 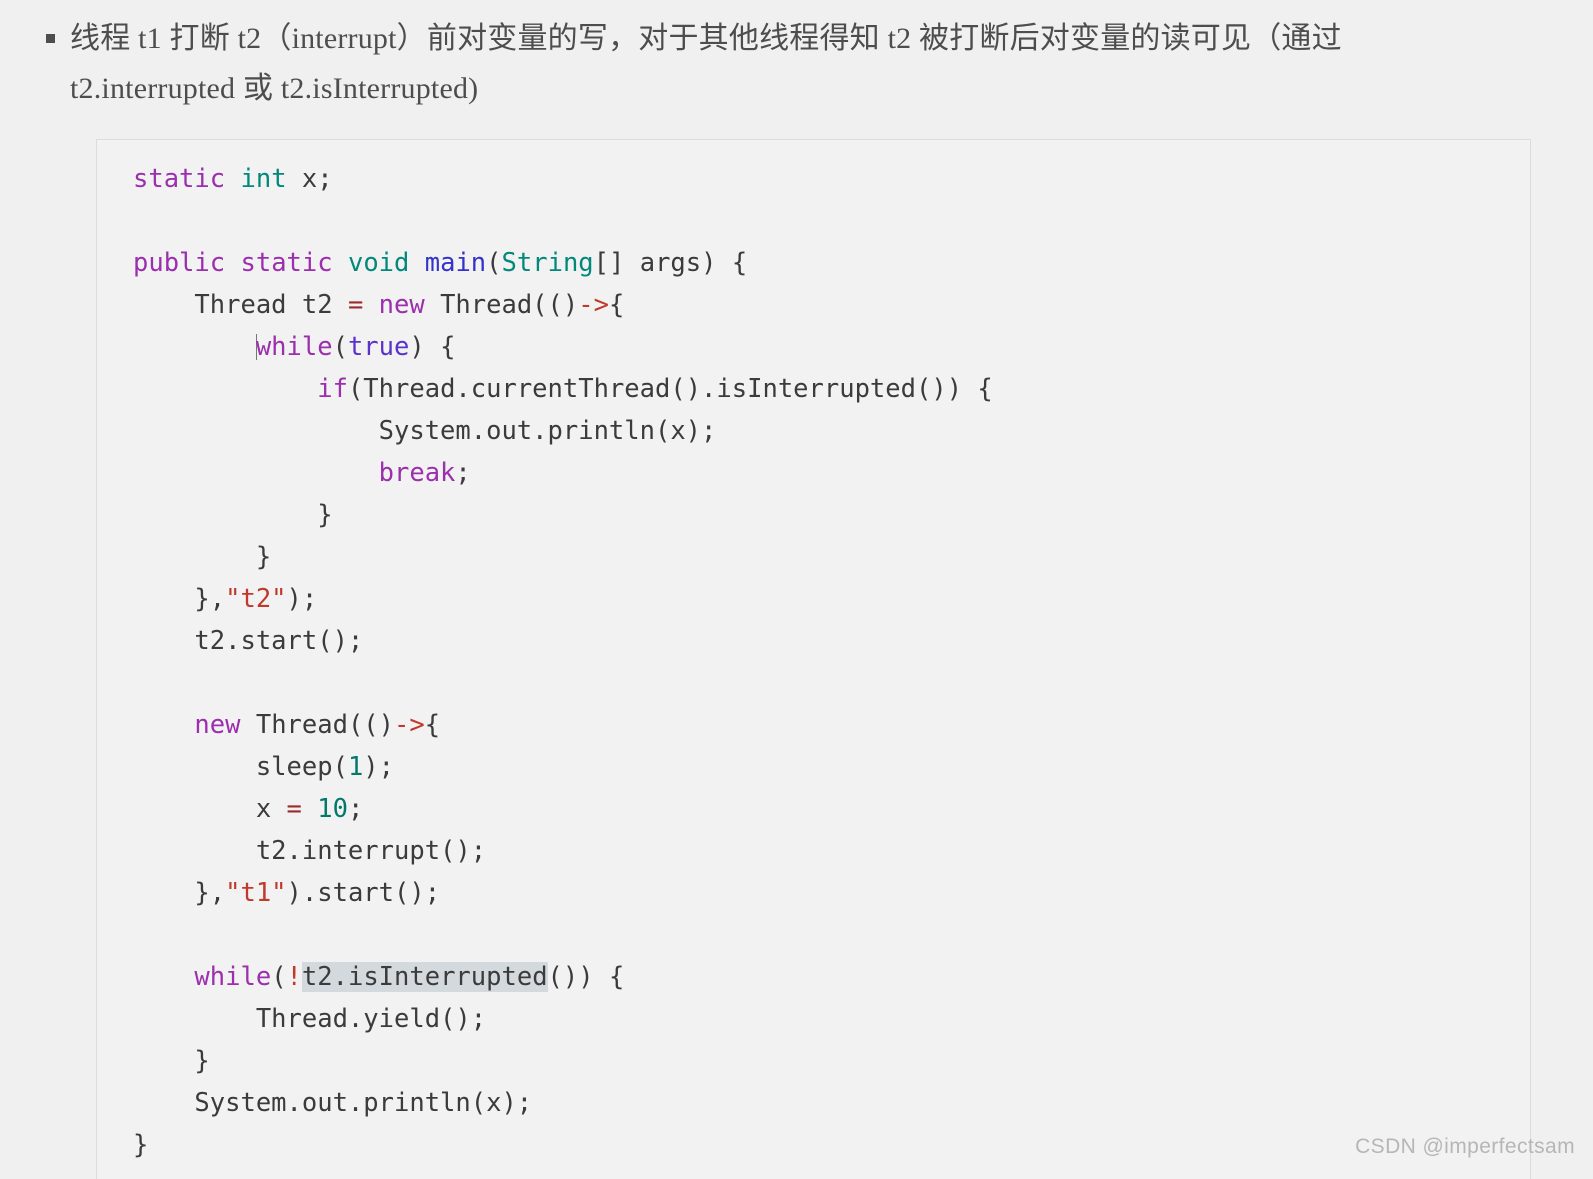 What do you see at coordinates (317, 725) in the screenshot?
I see `code-line-14: new Thread(()->{` at bounding box center [317, 725].